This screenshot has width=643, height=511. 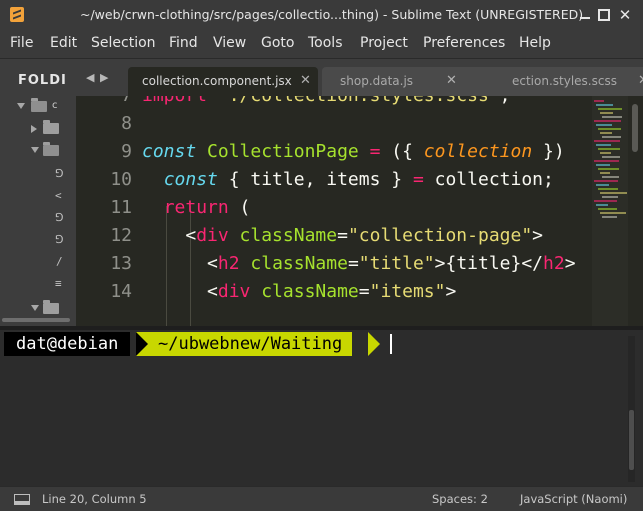 What do you see at coordinates (229, 43) in the screenshot?
I see `menu-view: View` at bounding box center [229, 43].